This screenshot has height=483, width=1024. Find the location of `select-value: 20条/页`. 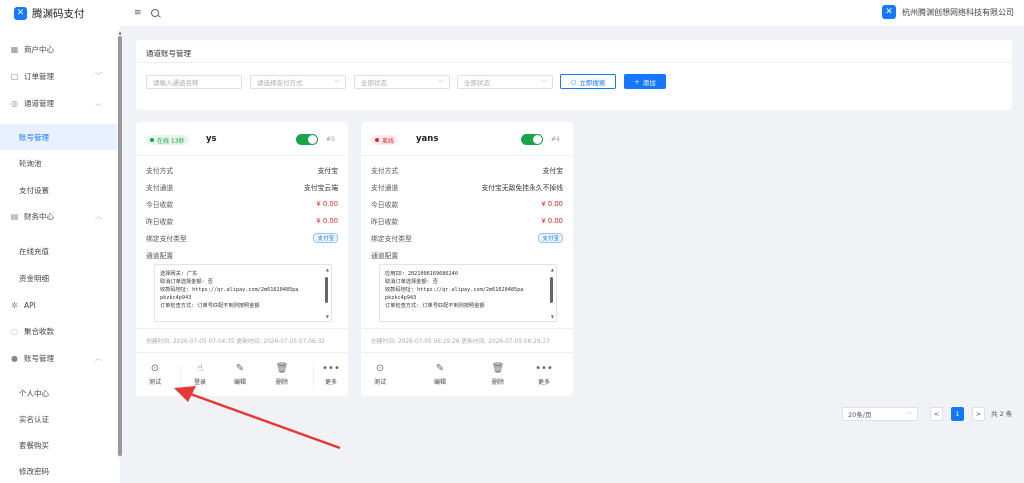

select-value: 20条/页 is located at coordinates (860, 415).